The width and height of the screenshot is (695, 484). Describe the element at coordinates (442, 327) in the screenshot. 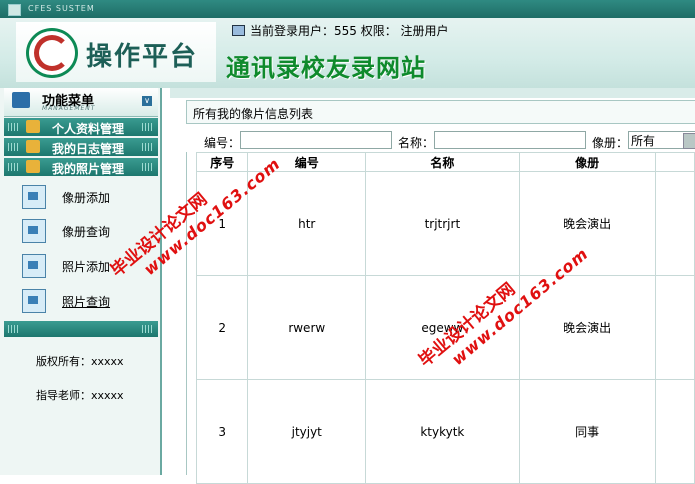

I see `cell-name: egeww` at that location.